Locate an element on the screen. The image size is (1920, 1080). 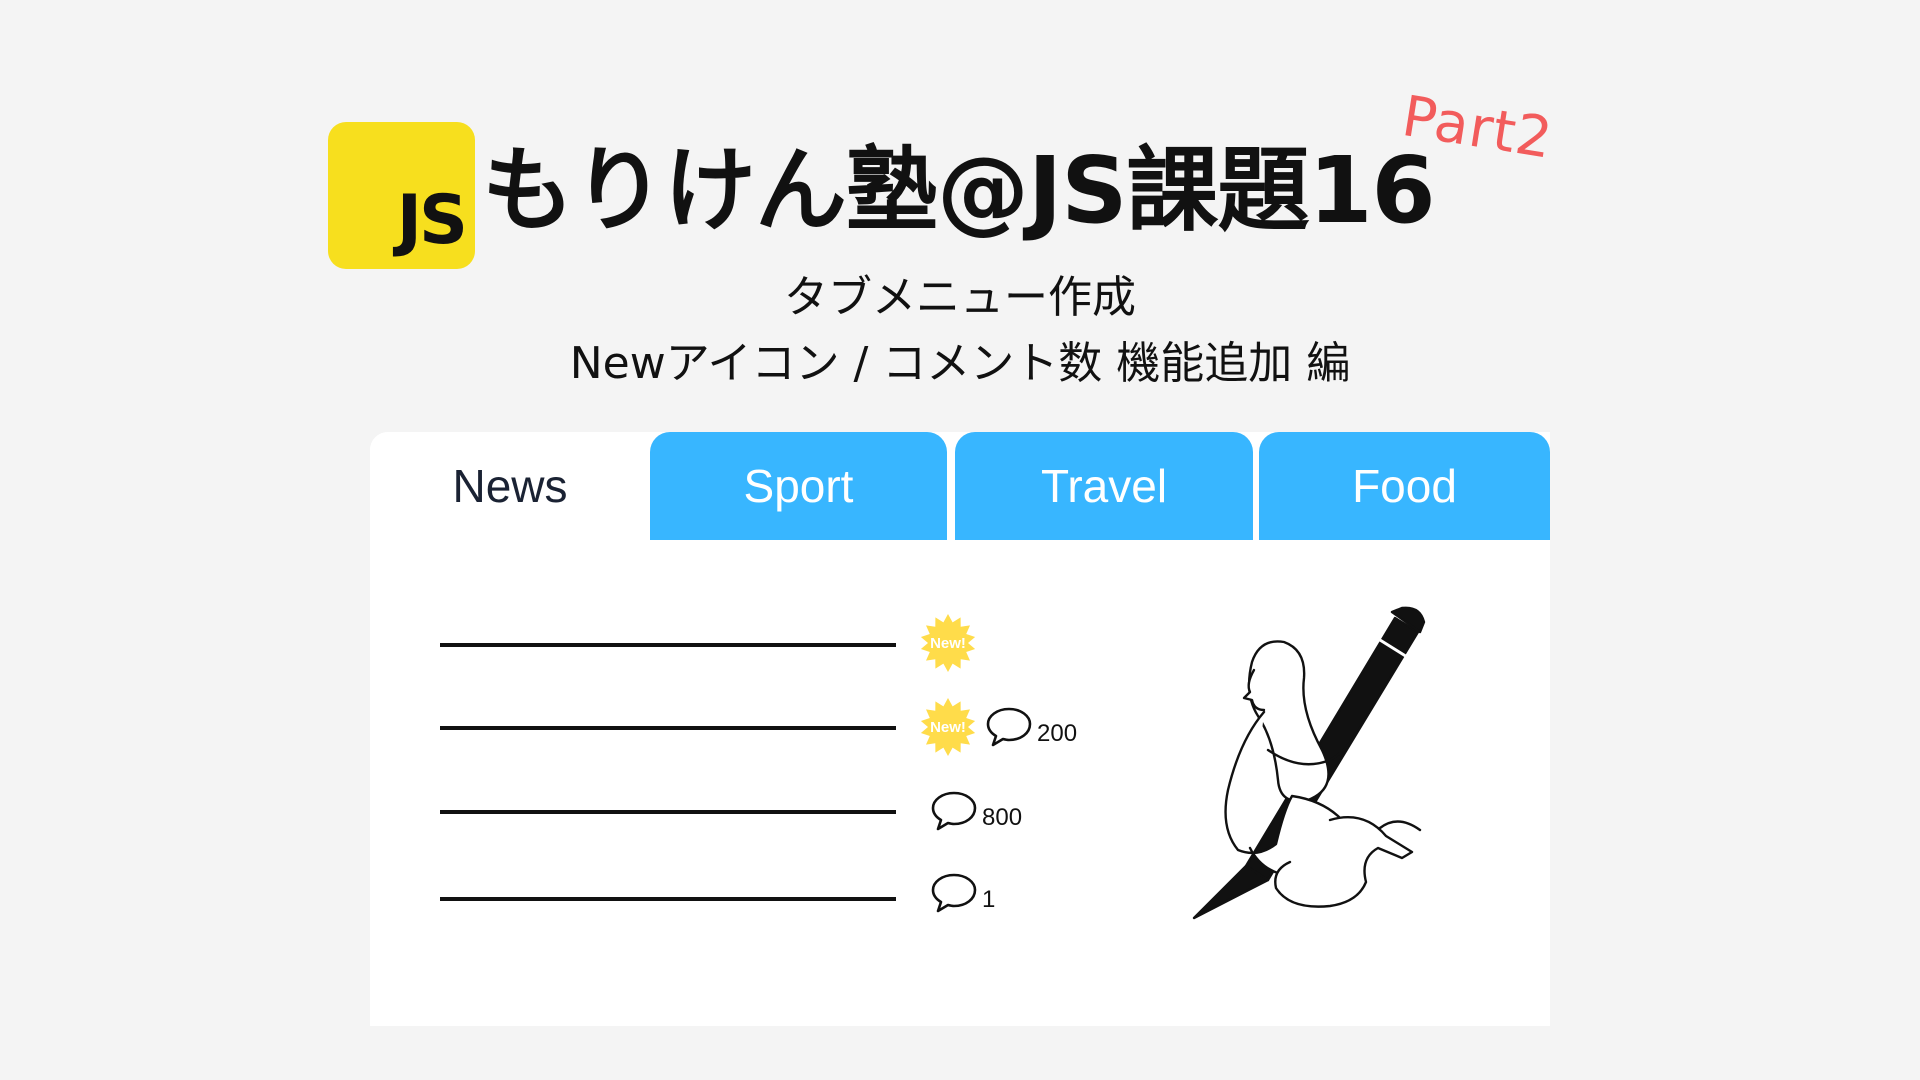
comment-count: 200 is located at coordinates (1031, 727).